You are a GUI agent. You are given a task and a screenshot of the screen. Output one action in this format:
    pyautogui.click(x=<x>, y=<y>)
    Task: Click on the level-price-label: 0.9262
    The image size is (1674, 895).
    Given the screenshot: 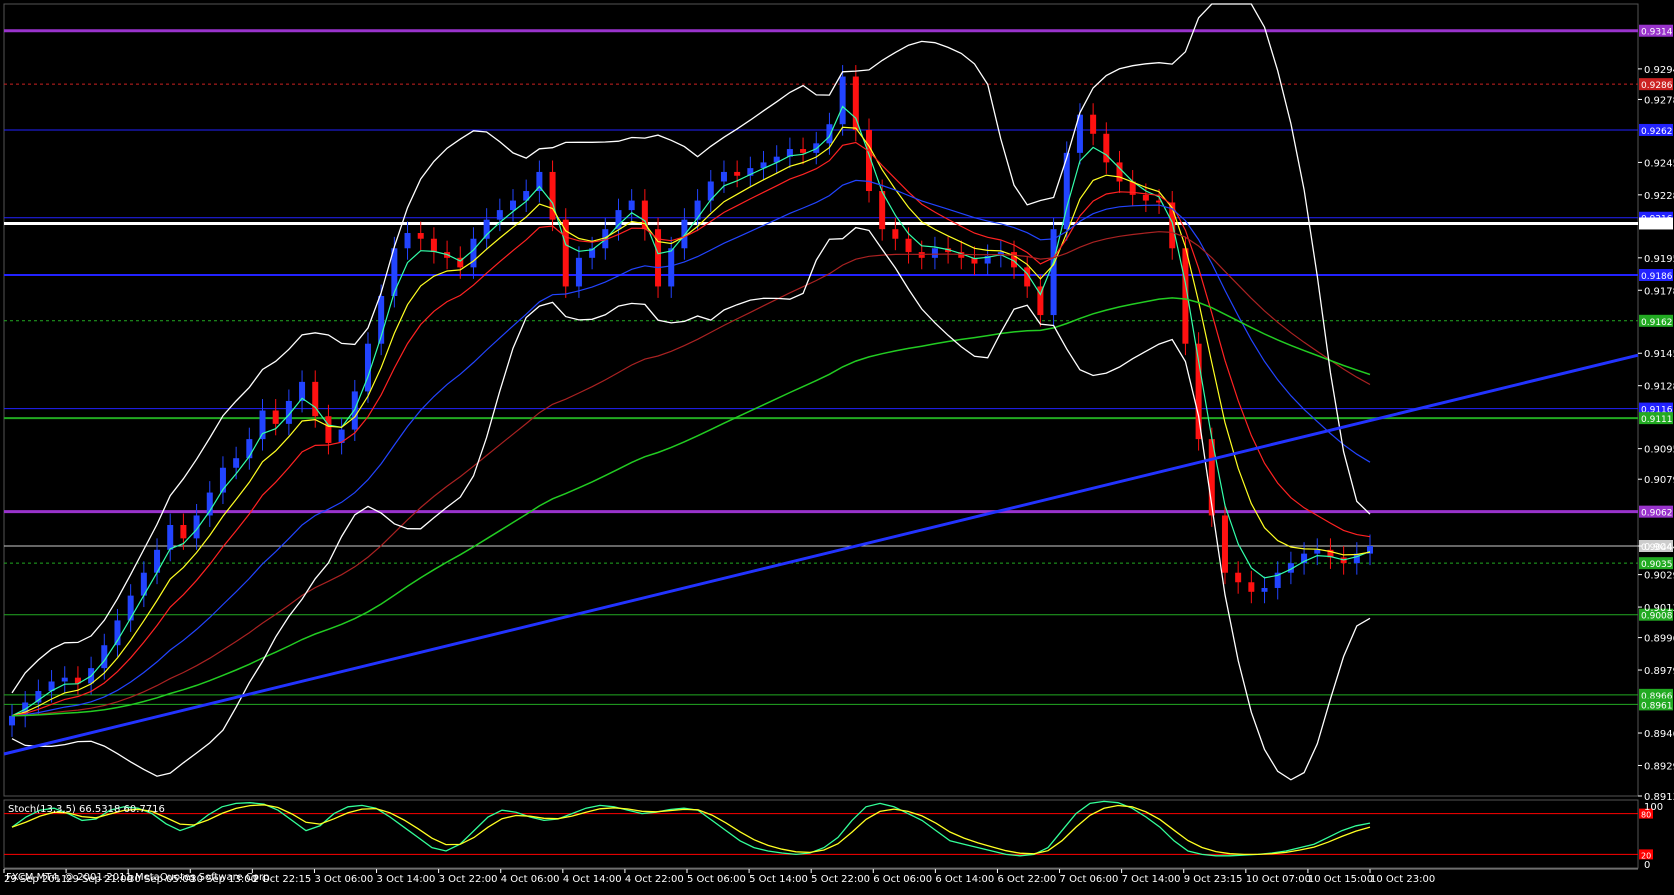 What is the action you would take?
    pyautogui.click(x=1657, y=132)
    